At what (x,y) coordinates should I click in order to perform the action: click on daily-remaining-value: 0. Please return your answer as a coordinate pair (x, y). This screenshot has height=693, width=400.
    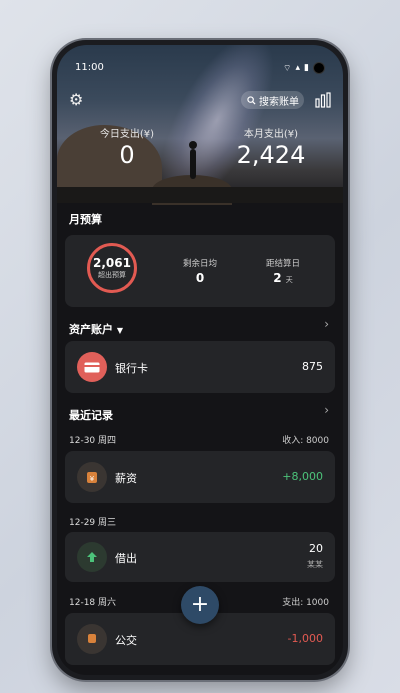
    Looking at the image, I should click on (200, 278).